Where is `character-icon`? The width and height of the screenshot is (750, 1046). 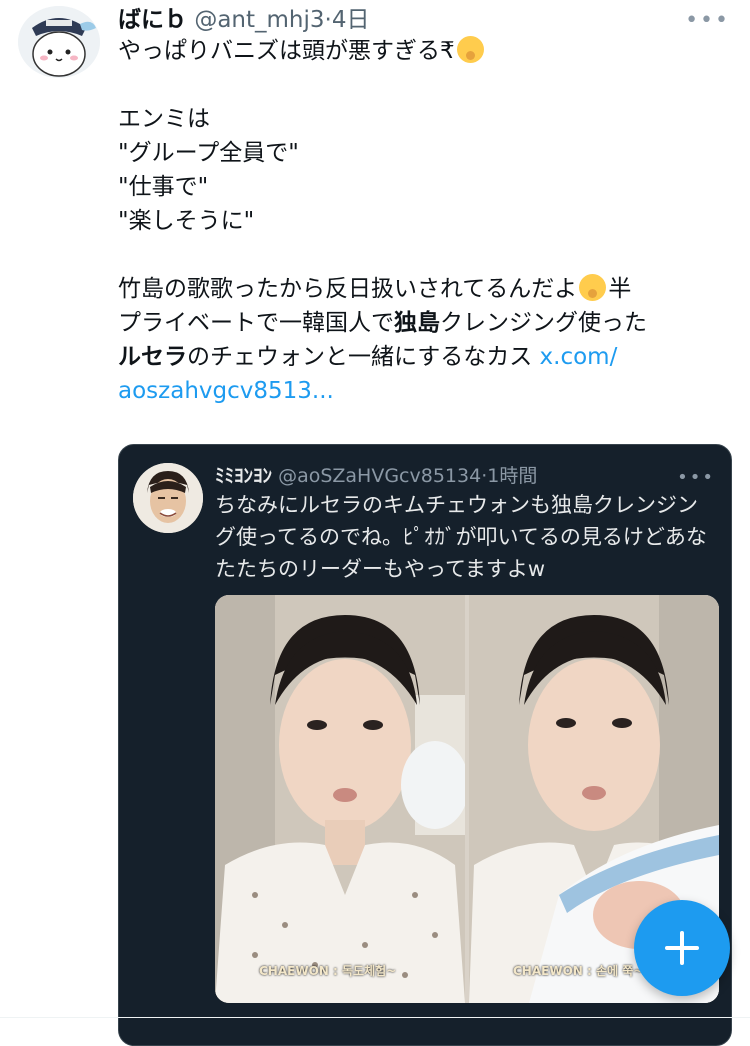 character-icon is located at coordinates (59, 42).